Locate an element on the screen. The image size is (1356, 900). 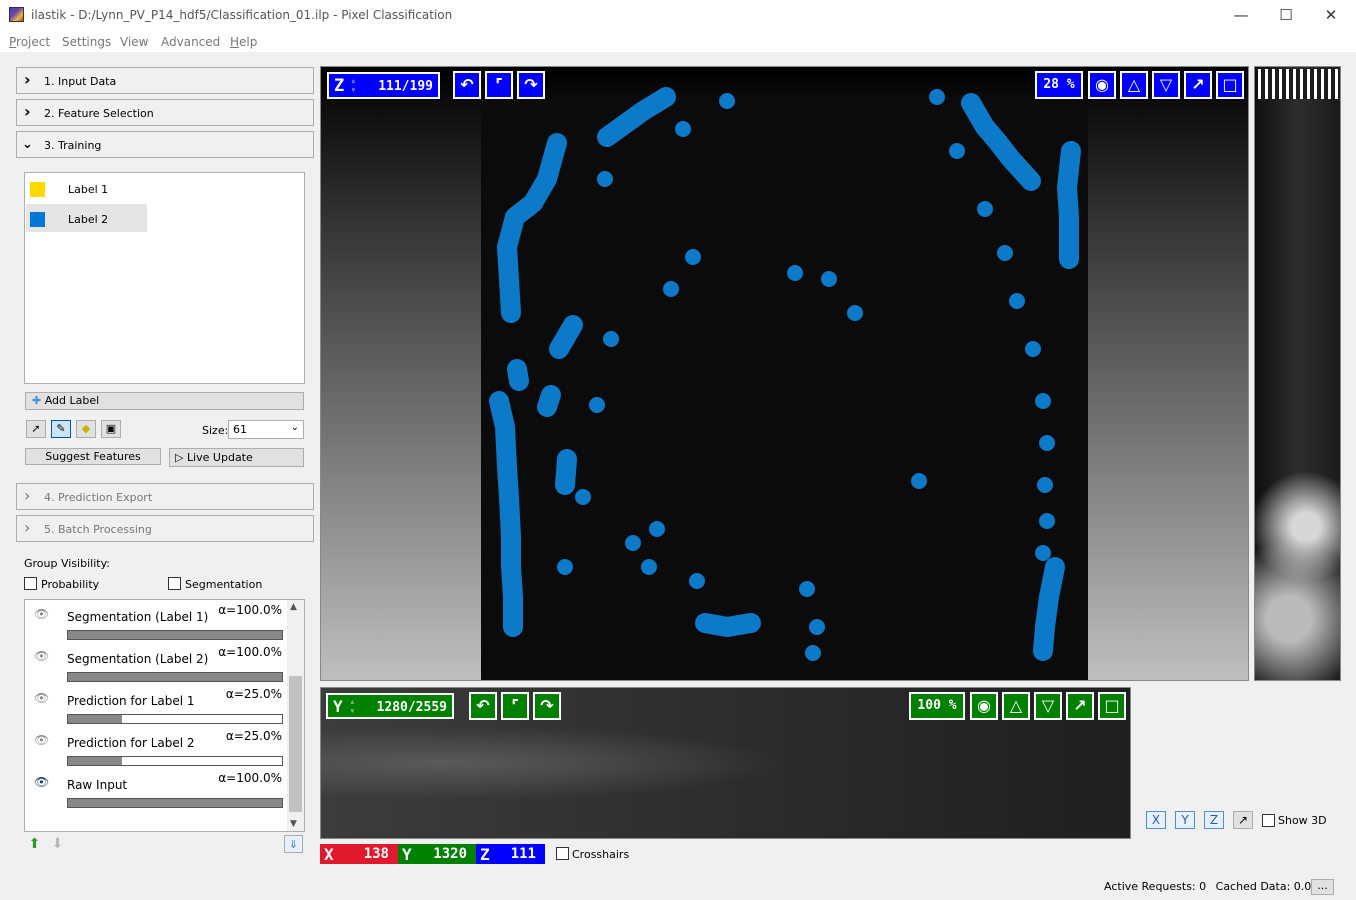
zoom-level-y: 100 % is located at coordinates (937, 706).